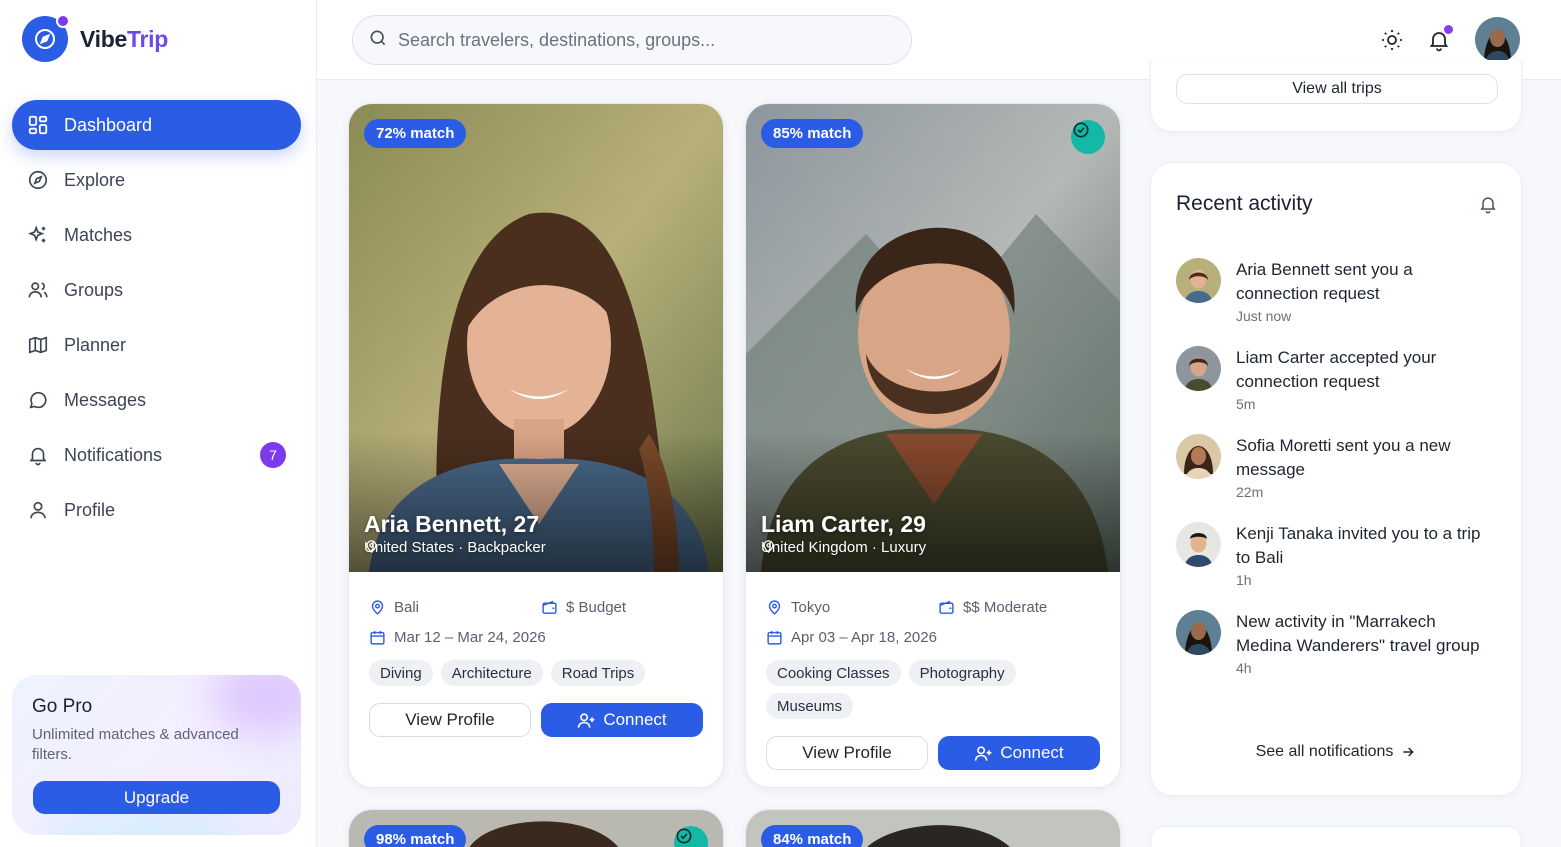 Image resolution: width=1561 pixels, height=847 pixels. I want to click on nav-label: Messages, so click(105, 399).